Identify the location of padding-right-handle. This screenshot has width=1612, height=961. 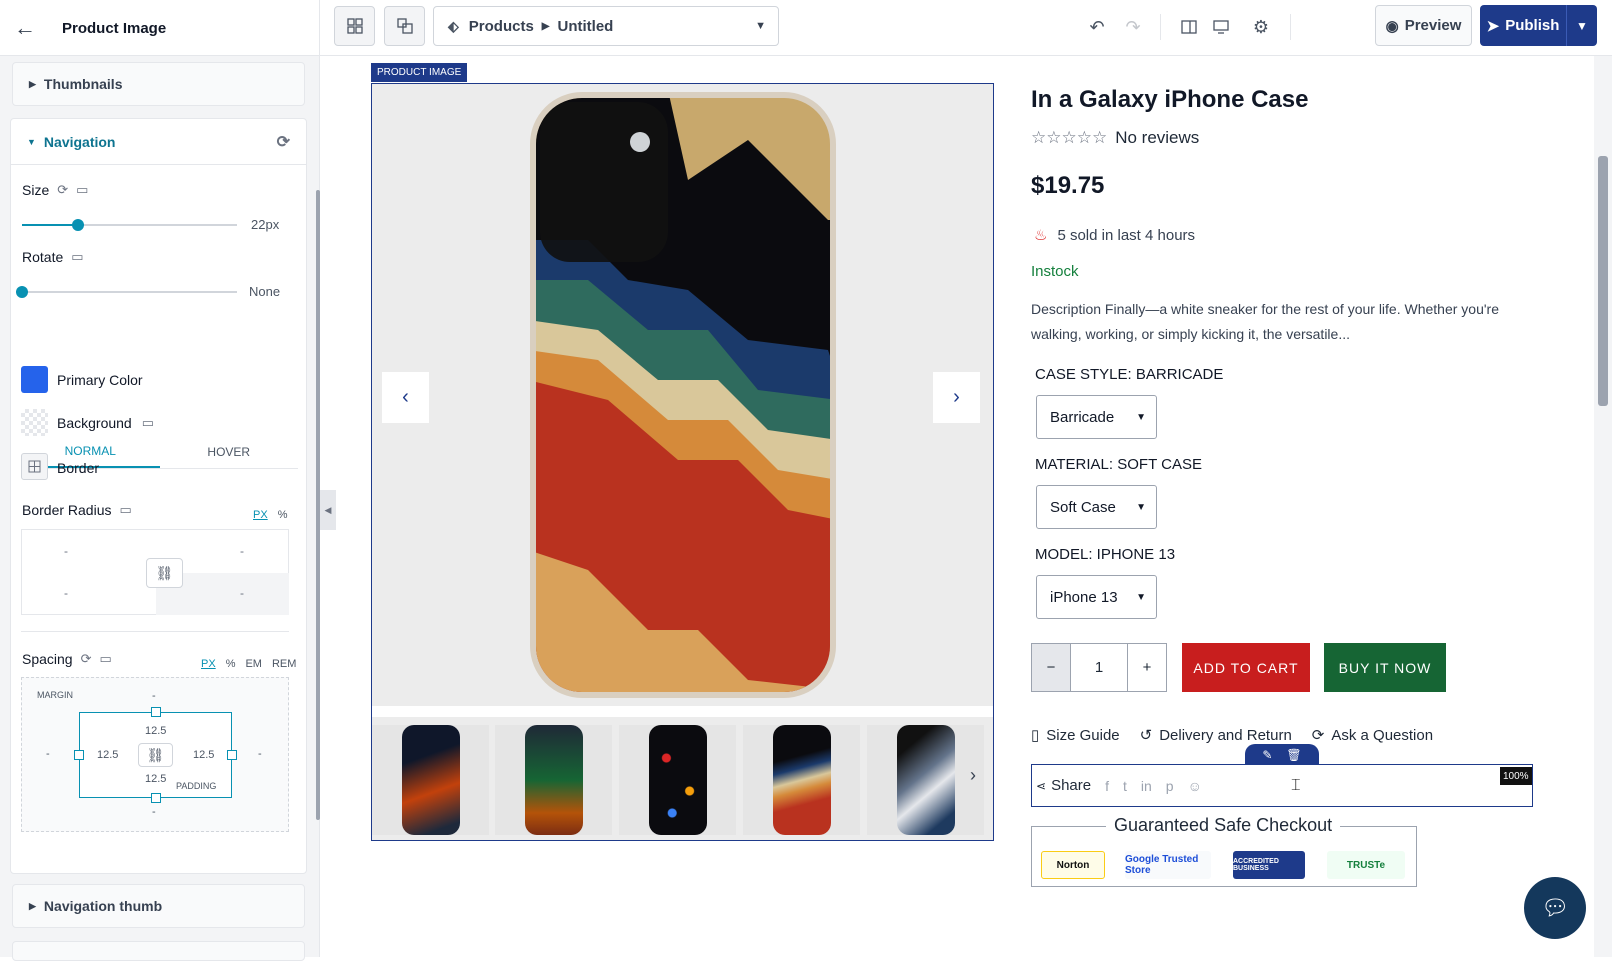
(232, 755).